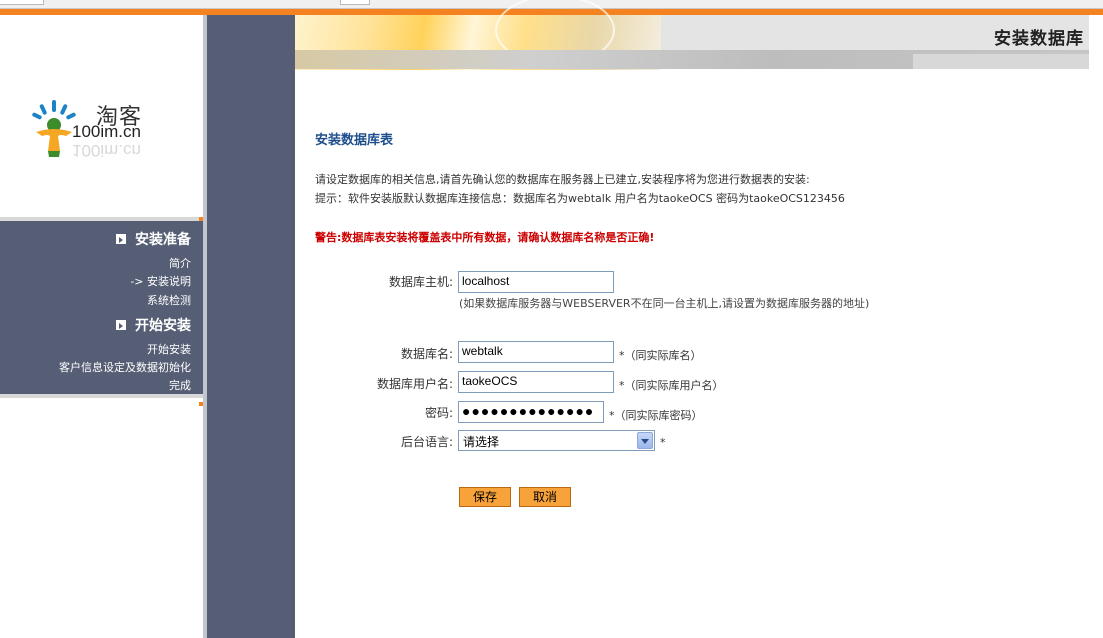 Image resolution: width=1103 pixels, height=638 pixels. I want to click on logo-url-text: 100im.cn, so click(106, 131).